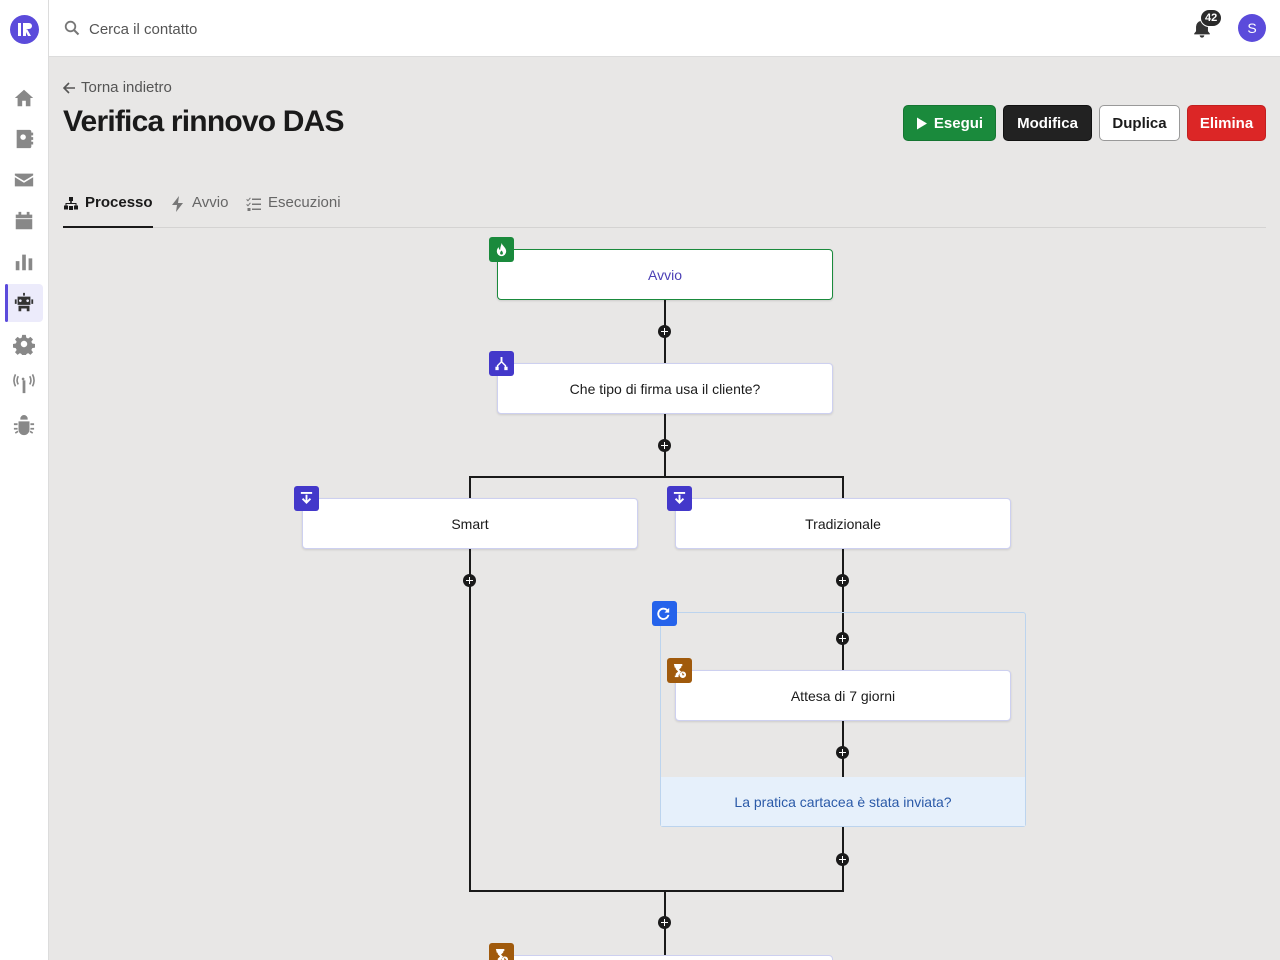 This screenshot has height=960, width=1280. I want to click on sidebar-item-automations, so click(24, 303).